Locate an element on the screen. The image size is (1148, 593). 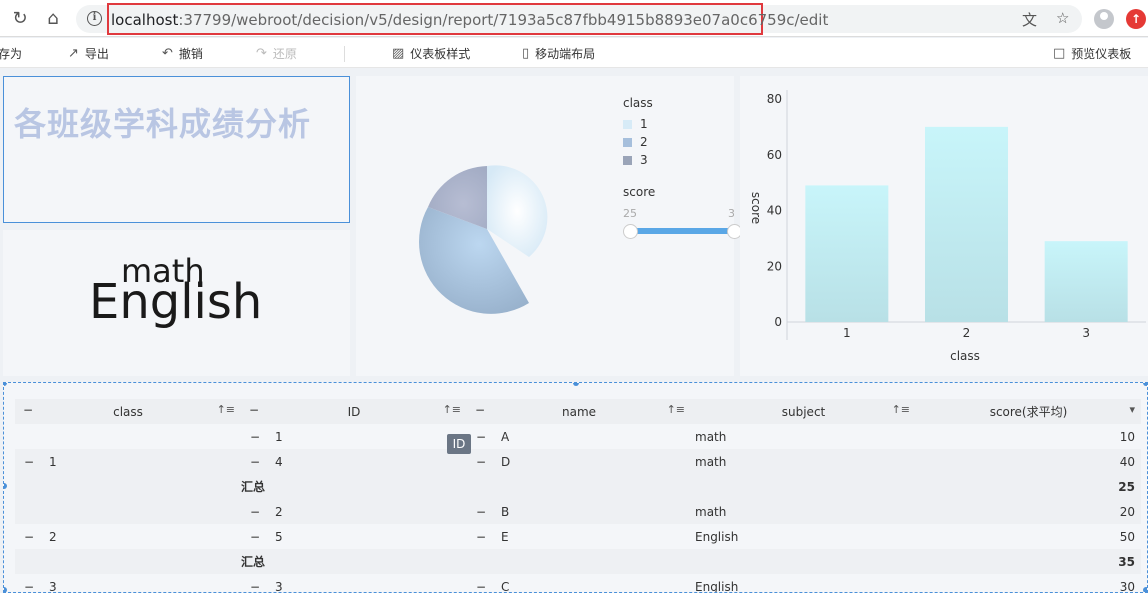
table-cell-subject: math is located at coordinates (803, 461).